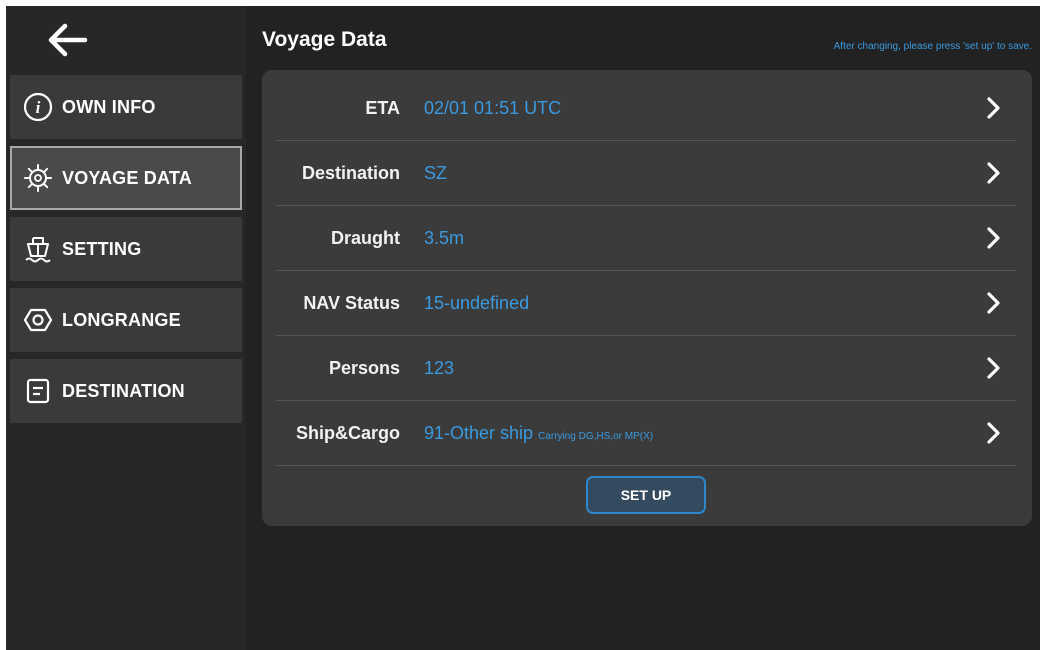 This screenshot has height=650, width=1040. I want to click on document-icon, so click(38, 391).